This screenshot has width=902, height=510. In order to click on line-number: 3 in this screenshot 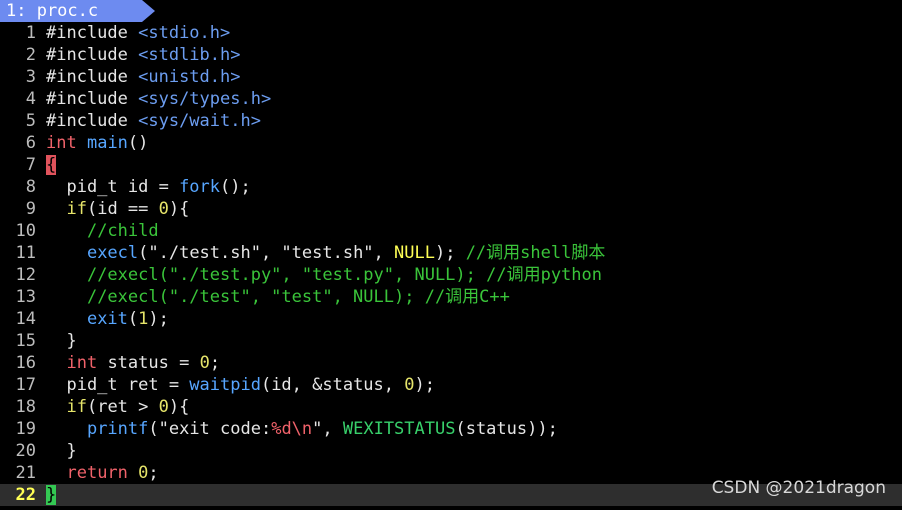, I will do `click(30, 77)`.